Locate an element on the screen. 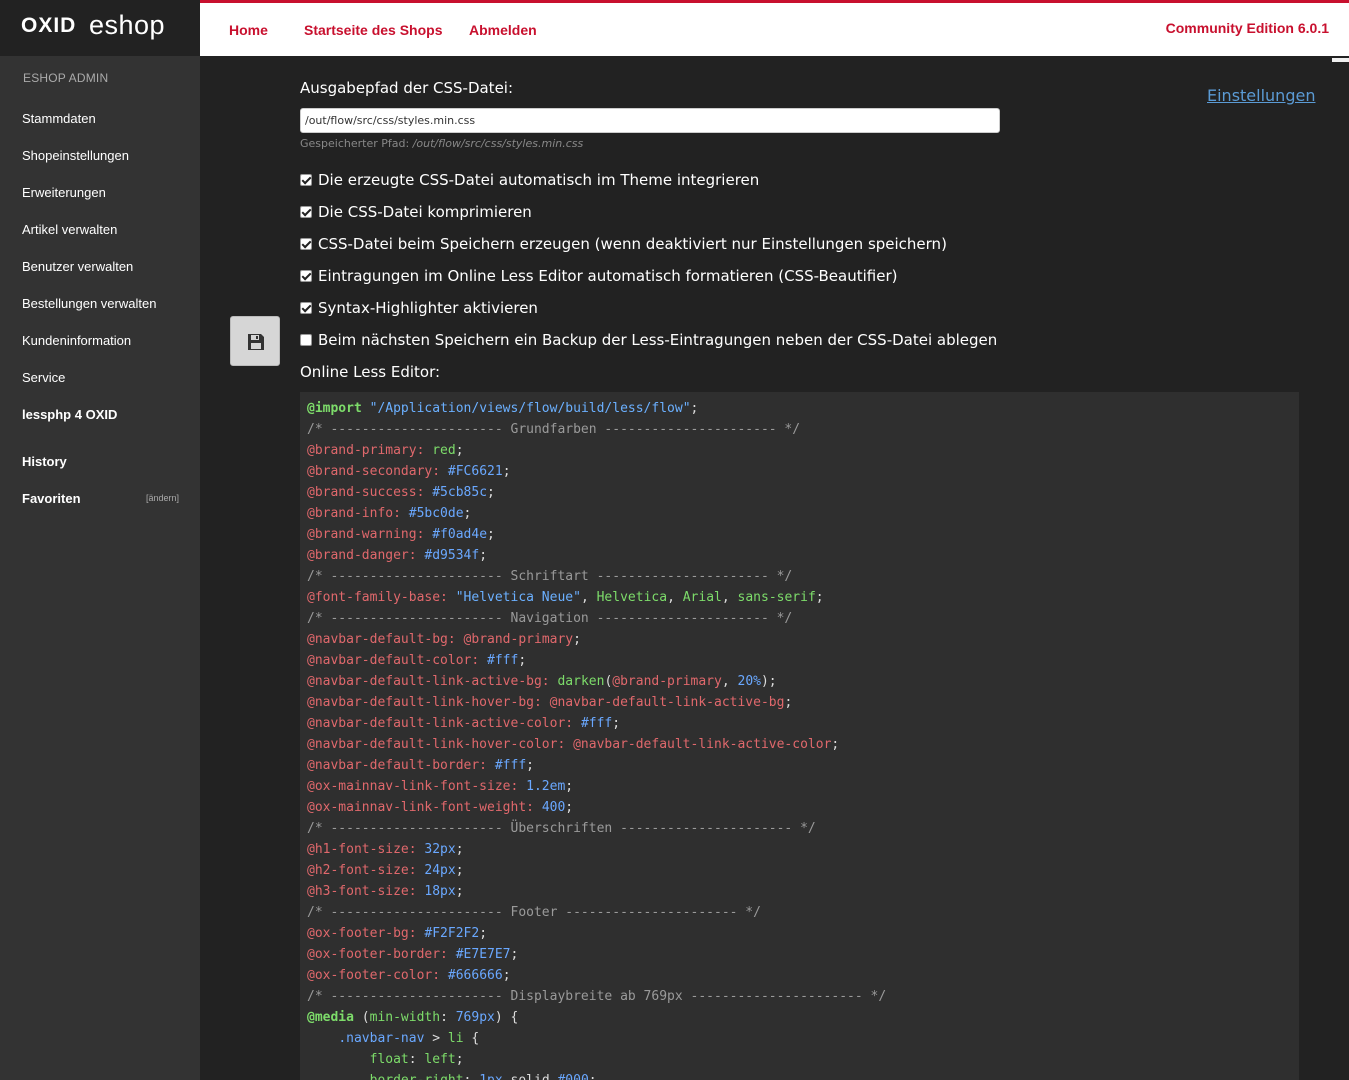 The image size is (1349, 1080). sidebar-item-service: Service is located at coordinates (43, 377).